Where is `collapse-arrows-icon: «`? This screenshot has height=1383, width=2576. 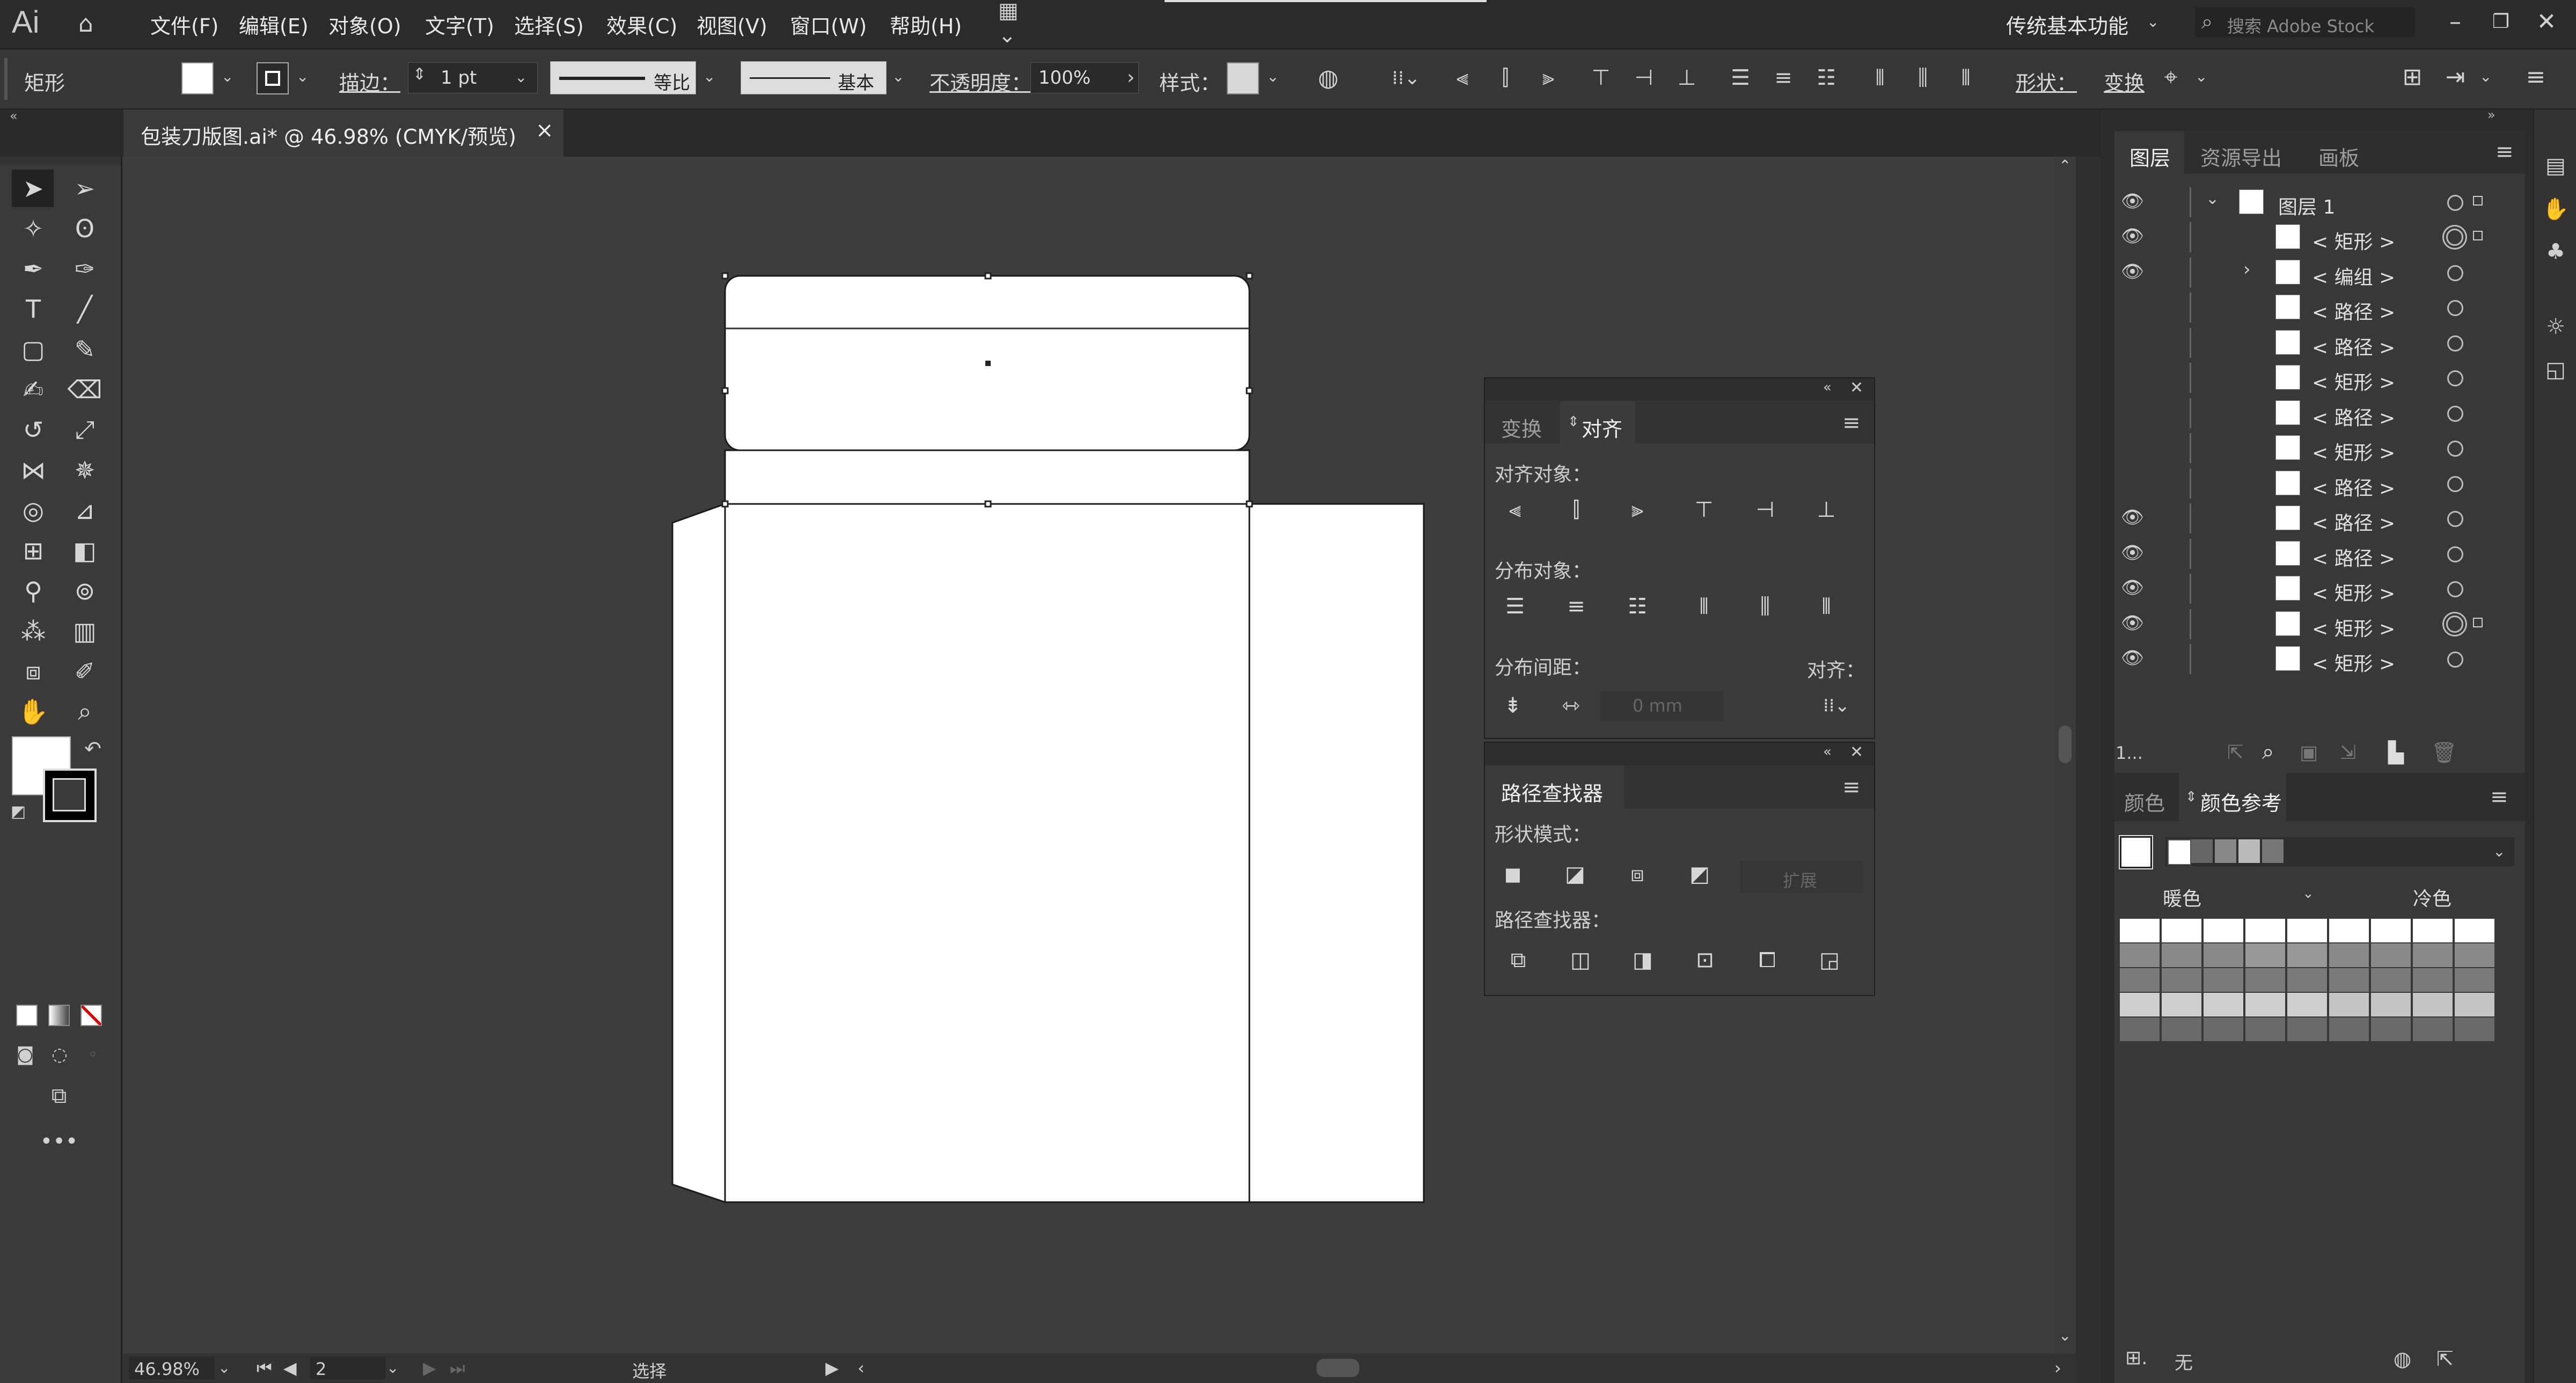 collapse-arrows-icon: « is located at coordinates (14, 115).